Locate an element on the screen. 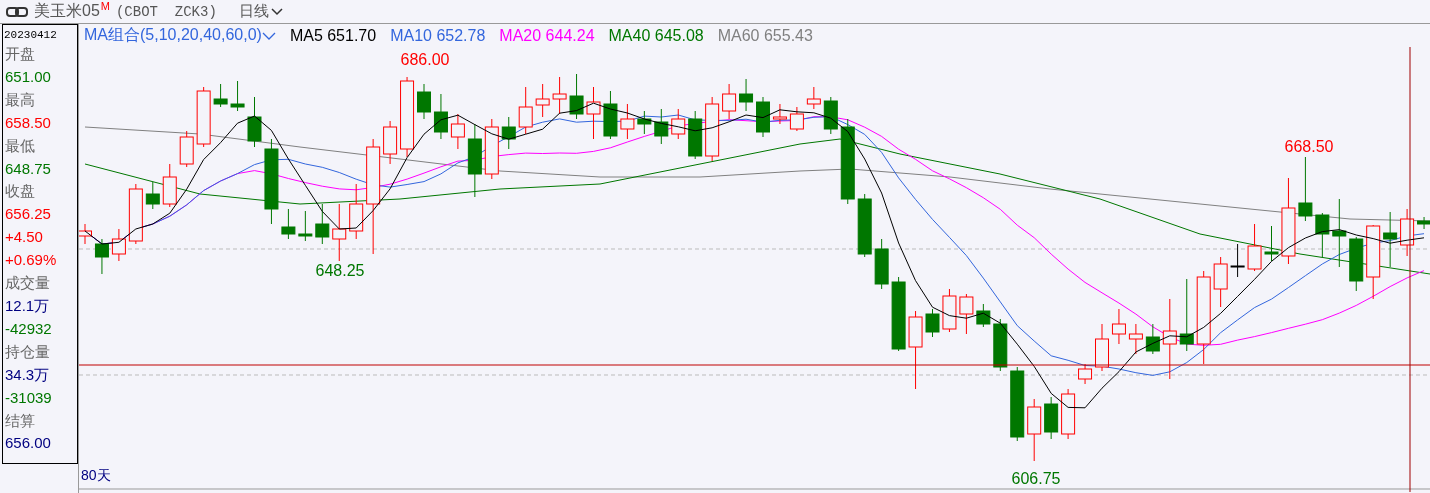 The width and height of the screenshot is (1430, 493). instrument-title: 美玉米05$^{M}$ is located at coordinates (72, 11).